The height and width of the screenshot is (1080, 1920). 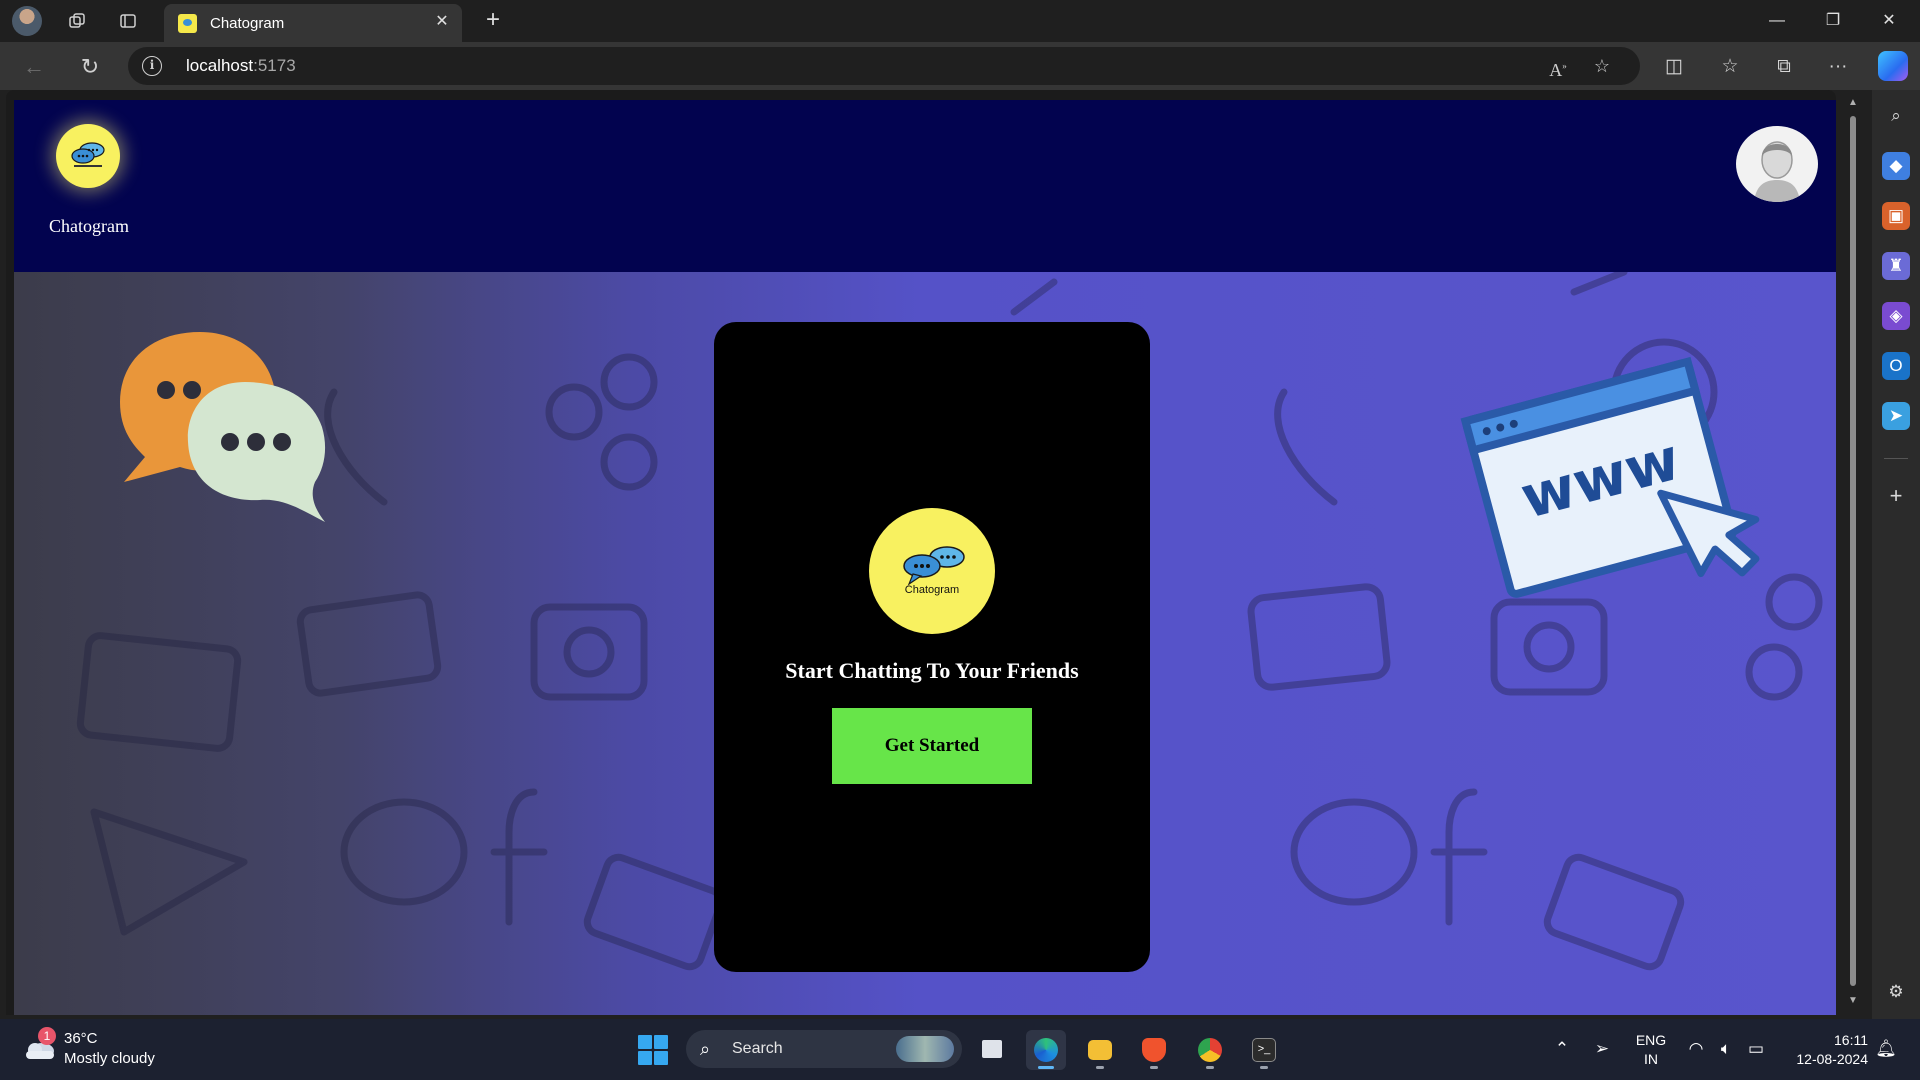 I want to click on tab-title: Chatogram, so click(x=247, y=23).